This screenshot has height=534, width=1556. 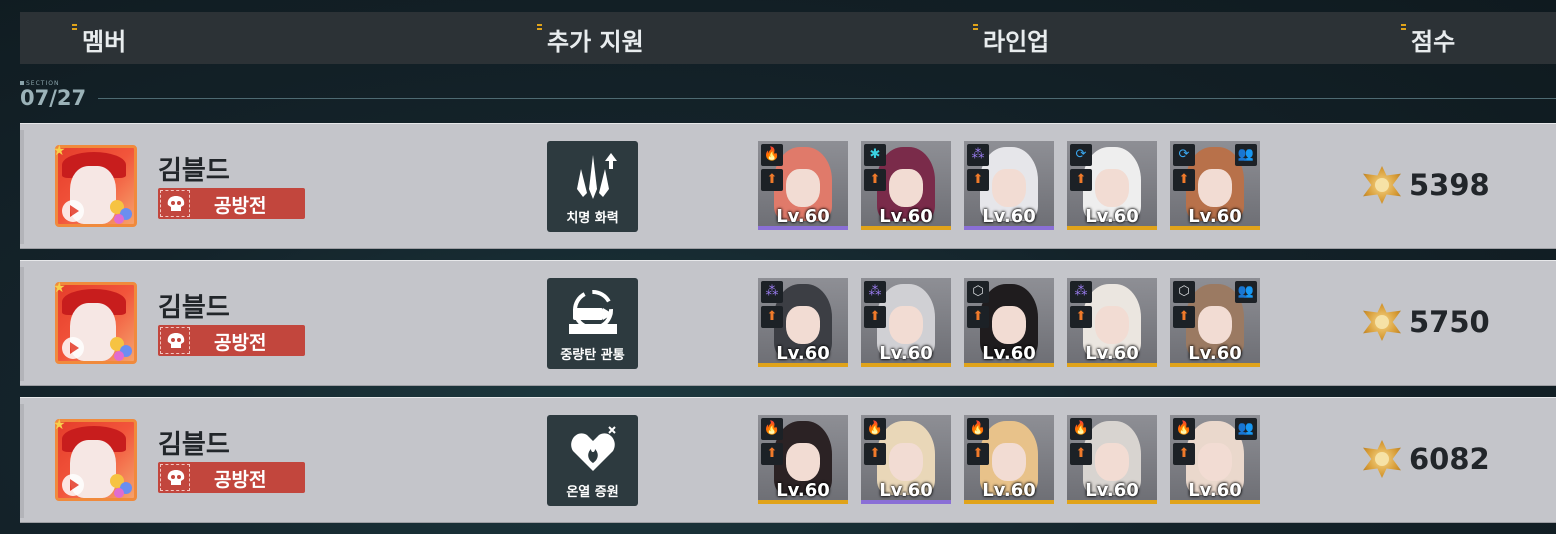 I want to click on lineup-unit: ✱ ⬆ Lv.60, so click(x=906, y=185).